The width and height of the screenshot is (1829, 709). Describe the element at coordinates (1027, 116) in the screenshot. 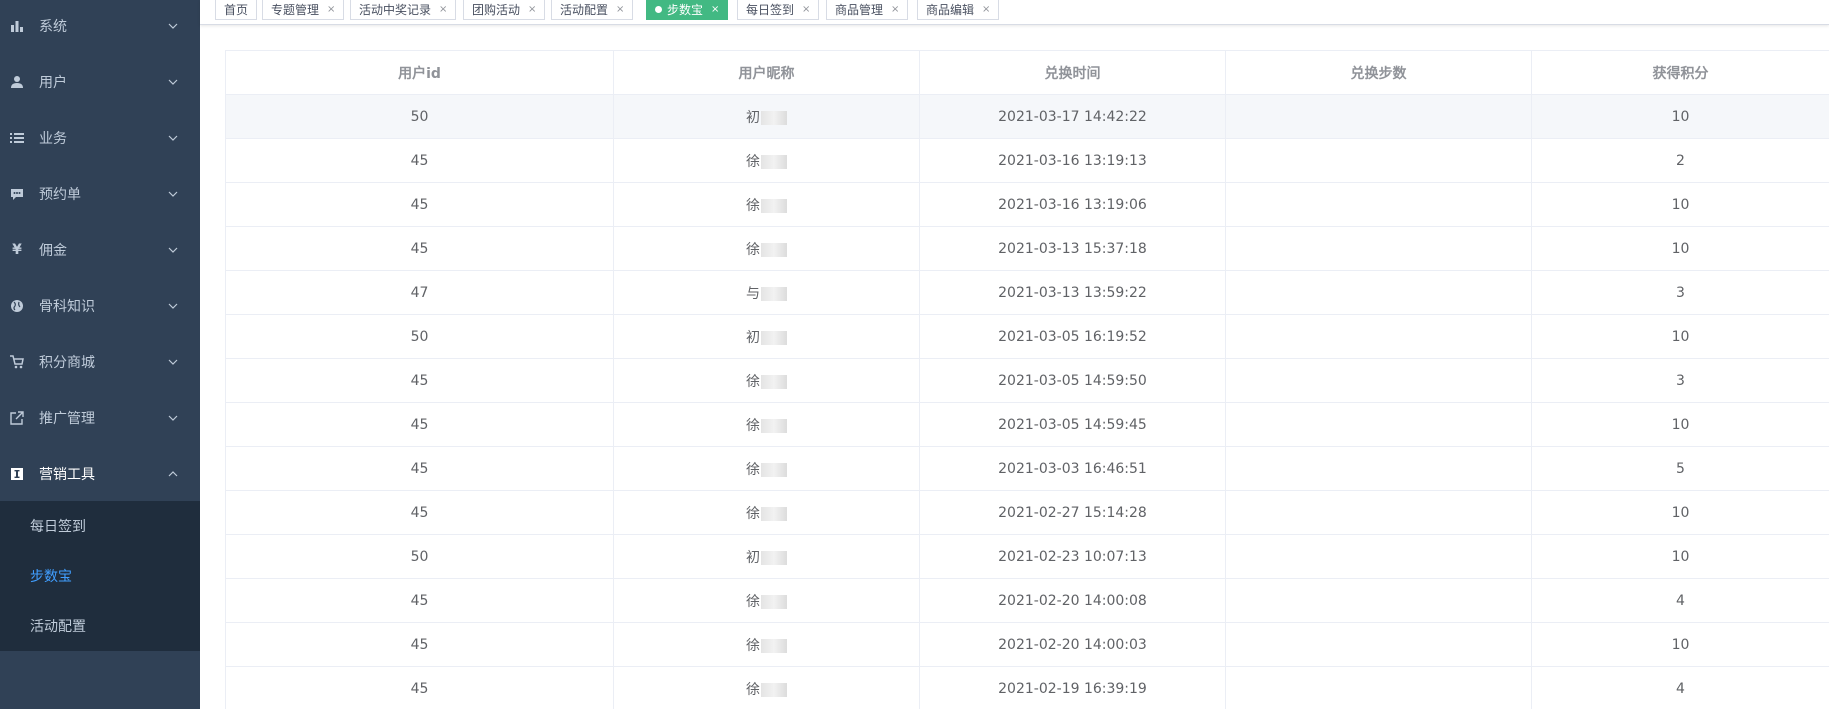

I see `table-row: 50 初 2021-03-17 14:42:22 10` at that location.